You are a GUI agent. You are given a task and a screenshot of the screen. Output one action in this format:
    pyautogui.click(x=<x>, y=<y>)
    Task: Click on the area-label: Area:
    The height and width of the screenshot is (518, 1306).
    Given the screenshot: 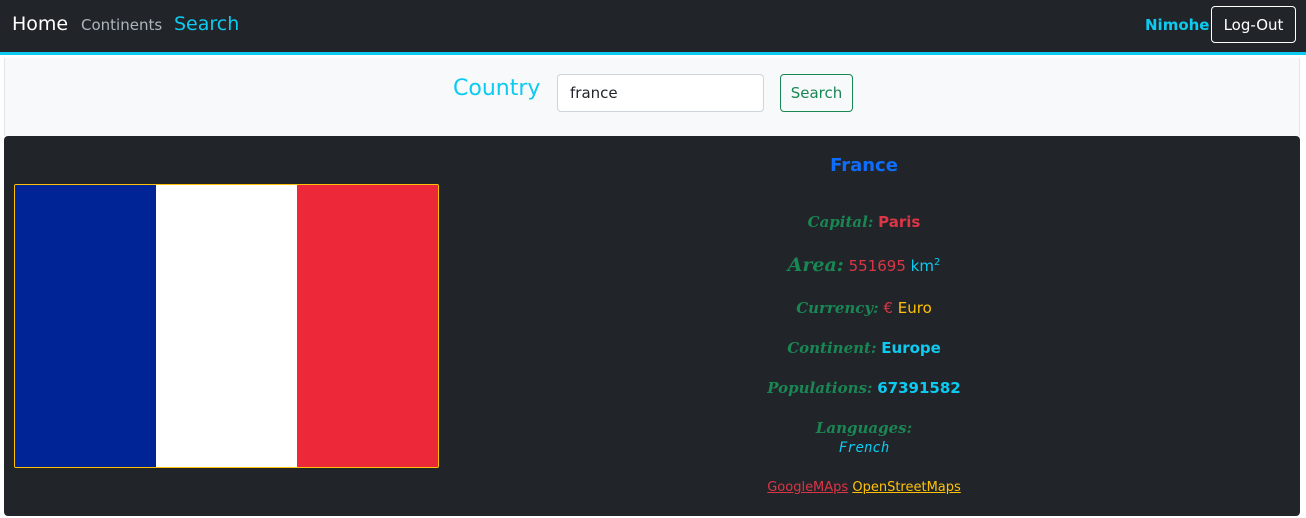 What is the action you would take?
    pyautogui.click(x=815, y=265)
    